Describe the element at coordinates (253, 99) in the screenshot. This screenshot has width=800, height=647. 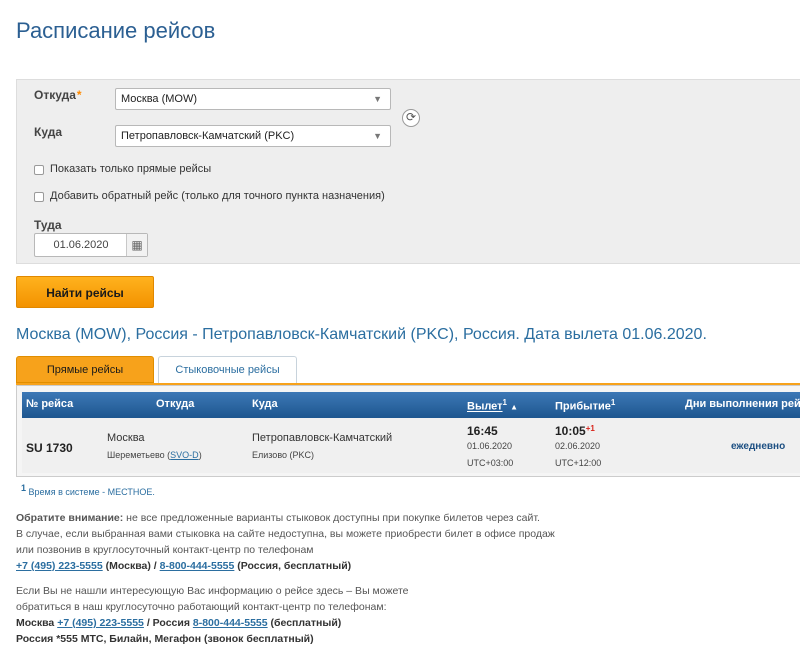
I see `from-select: Москва (MOW) ▼` at that location.